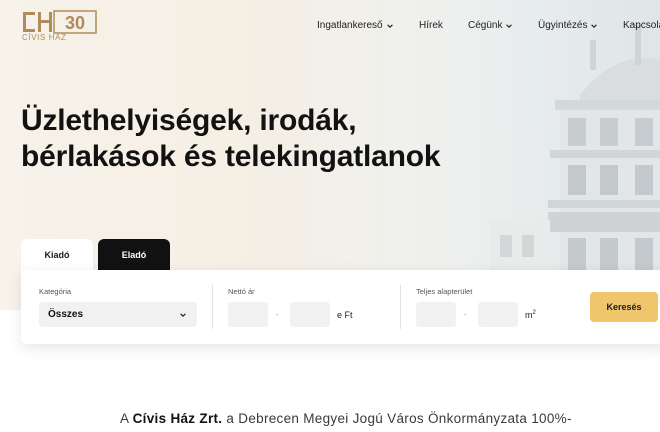 Image resolution: width=660 pixels, height=432 pixels. Describe the element at coordinates (57, 255) in the screenshot. I see `tab-kiado: Kiadó` at that location.